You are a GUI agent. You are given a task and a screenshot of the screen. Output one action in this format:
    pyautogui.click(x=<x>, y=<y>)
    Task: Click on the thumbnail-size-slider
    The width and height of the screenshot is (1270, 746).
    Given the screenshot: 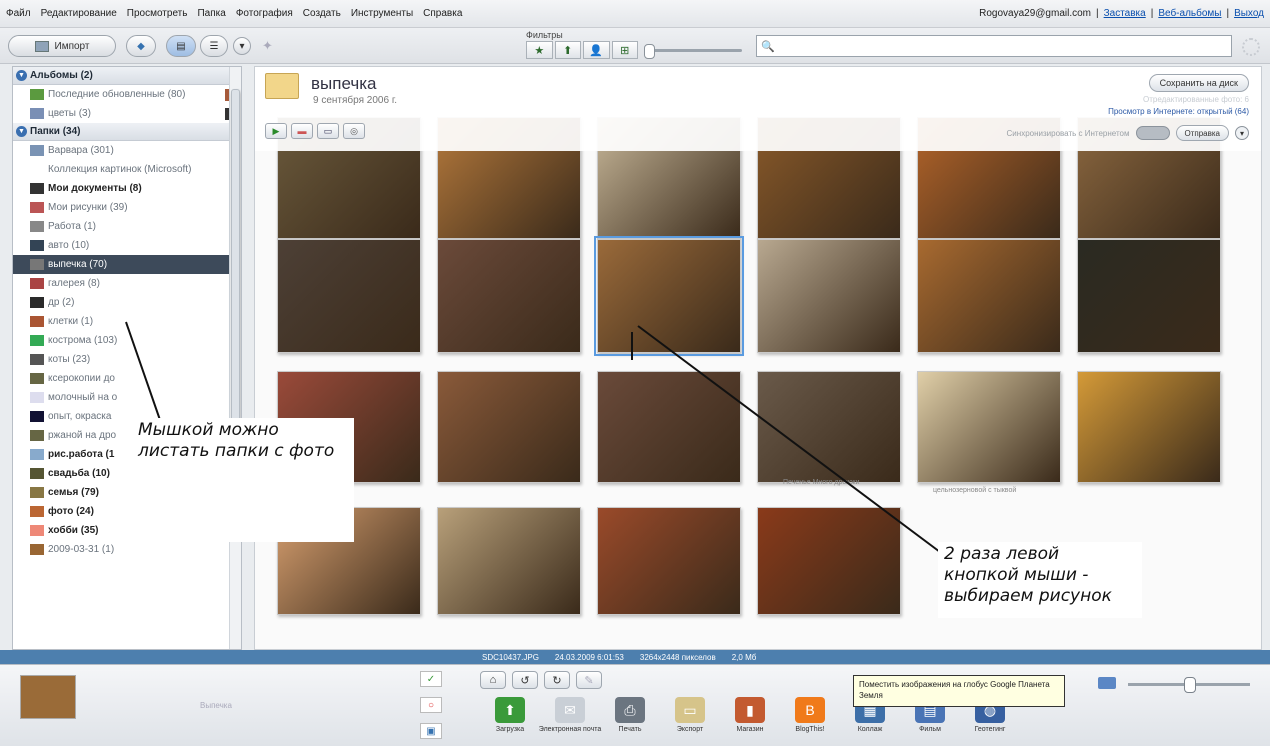 What is the action you would take?
    pyautogui.click(x=1189, y=685)
    